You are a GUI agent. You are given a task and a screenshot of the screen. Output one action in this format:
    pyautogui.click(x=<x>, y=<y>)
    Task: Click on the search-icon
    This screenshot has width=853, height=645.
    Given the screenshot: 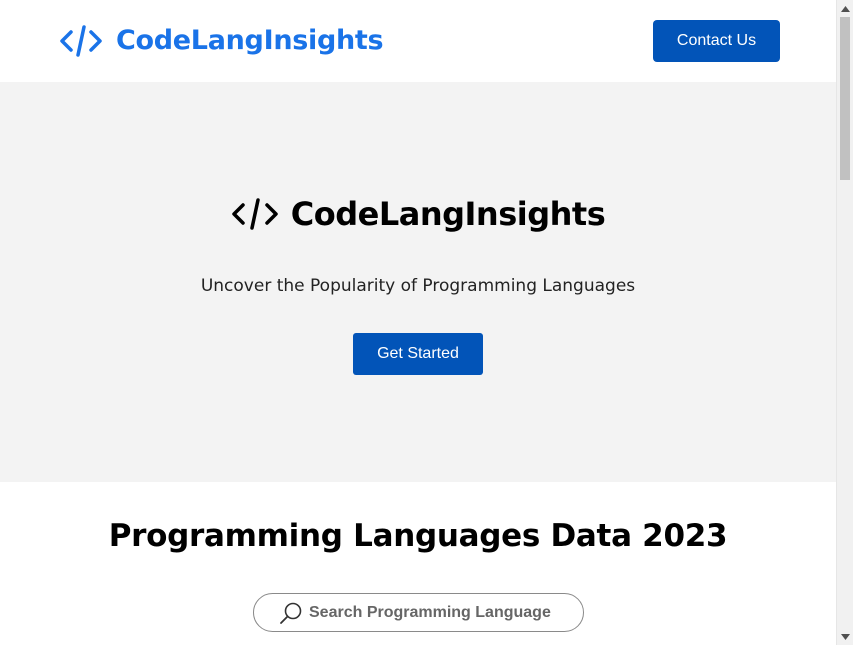 What is the action you would take?
    pyautogui.click(x=291, y=613)
    